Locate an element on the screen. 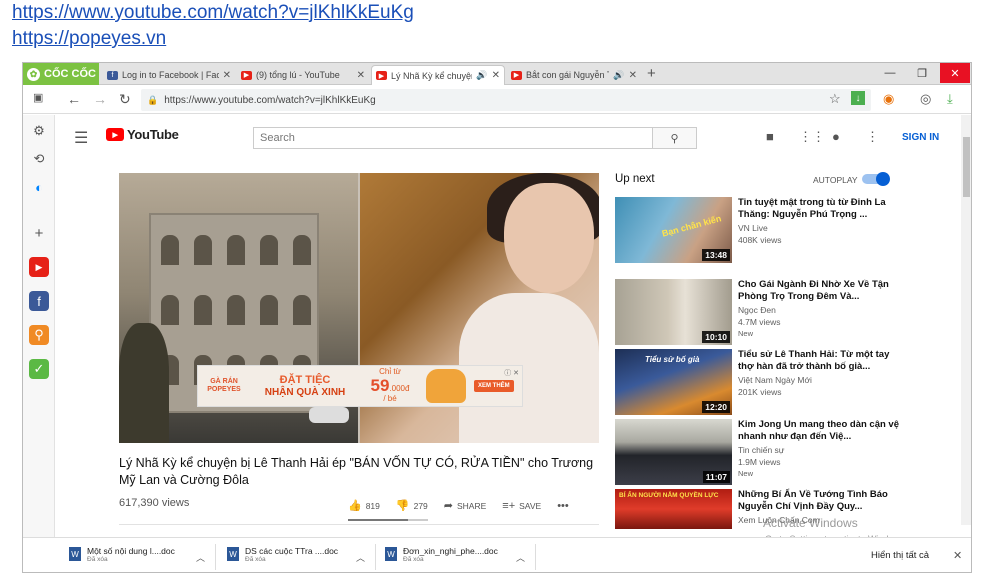 Image resolution: width=1000 pixels, height=573 pixels. savior-download-icon: ↓ is located at coordinates (858, 98).